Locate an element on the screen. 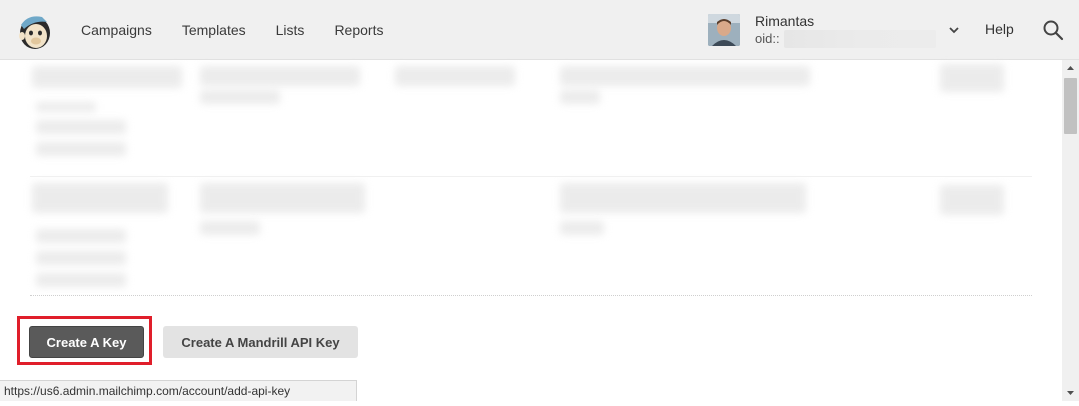 The height and width of the screenshot is (406, 1079). help-link: Help is located at coordinates (999, 29).